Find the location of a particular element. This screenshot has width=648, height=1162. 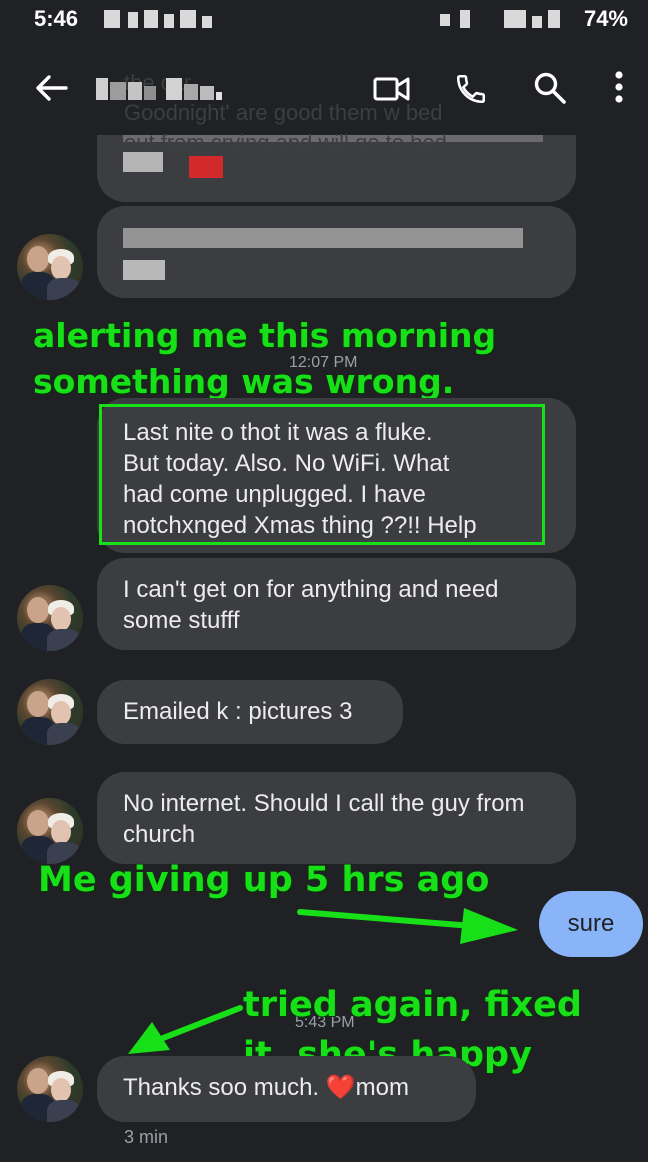

status-time: 5:46 is located at coordinates (56, 18).